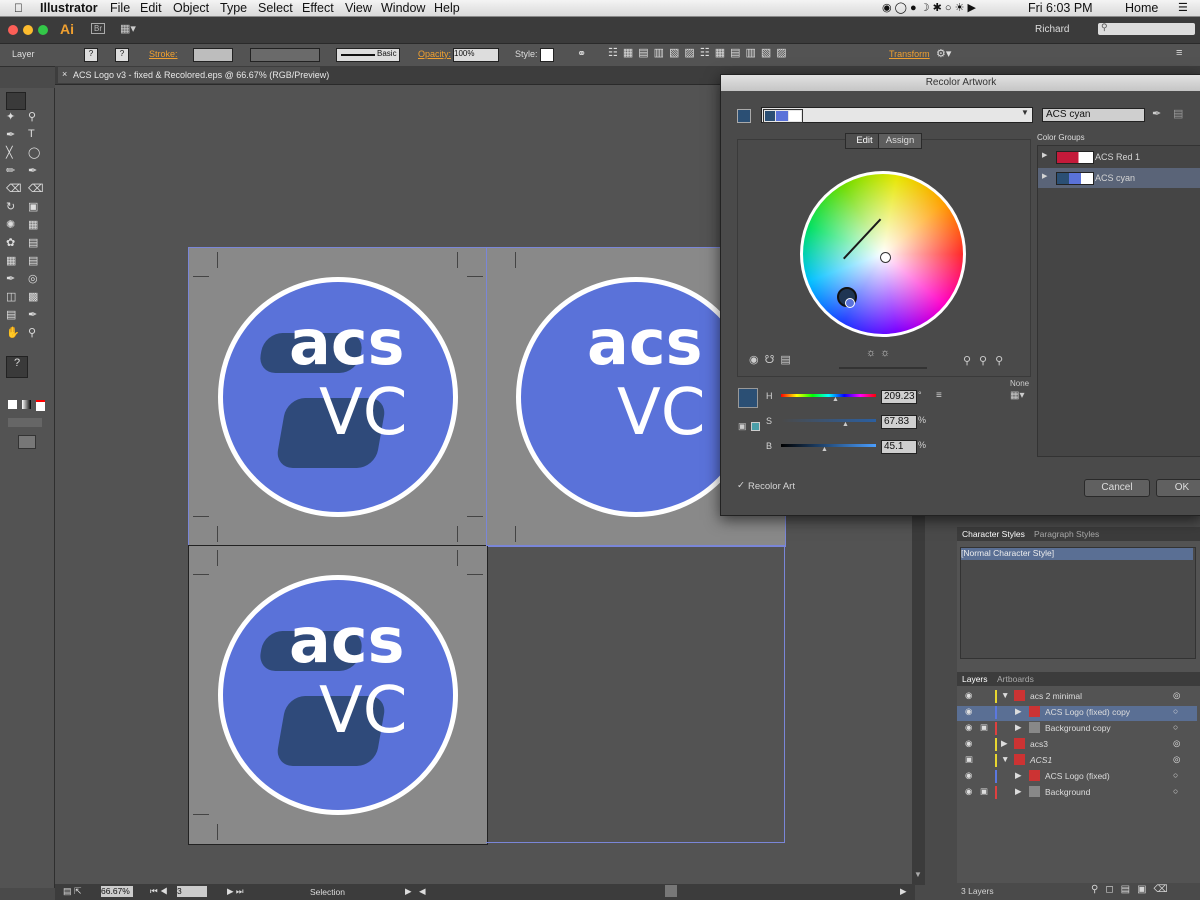  What do you see at coordinates (191, 8) in the screenshot?
I see `menu-object: Object` at bounding box center [191, 8].